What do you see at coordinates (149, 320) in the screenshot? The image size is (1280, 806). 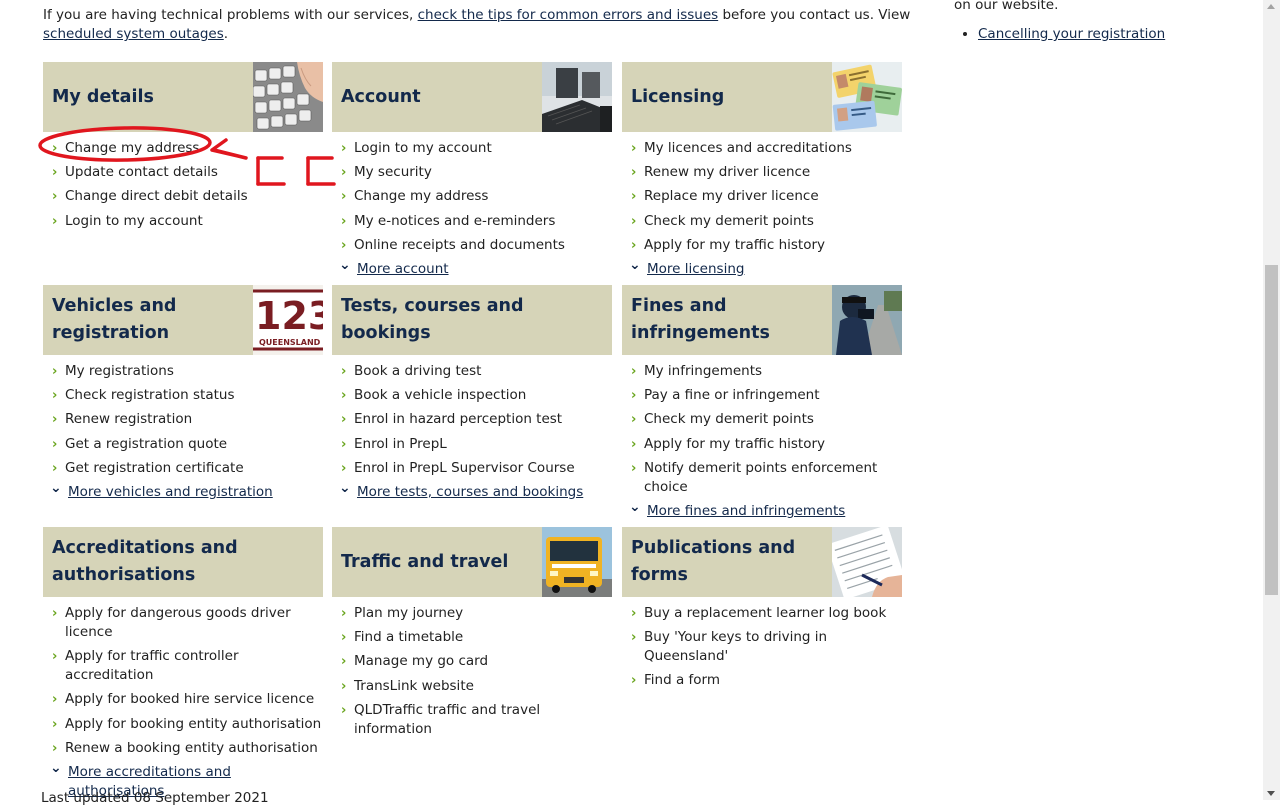 I see `tile-title: Vehicles and registration` at bounding box center [149, 320].